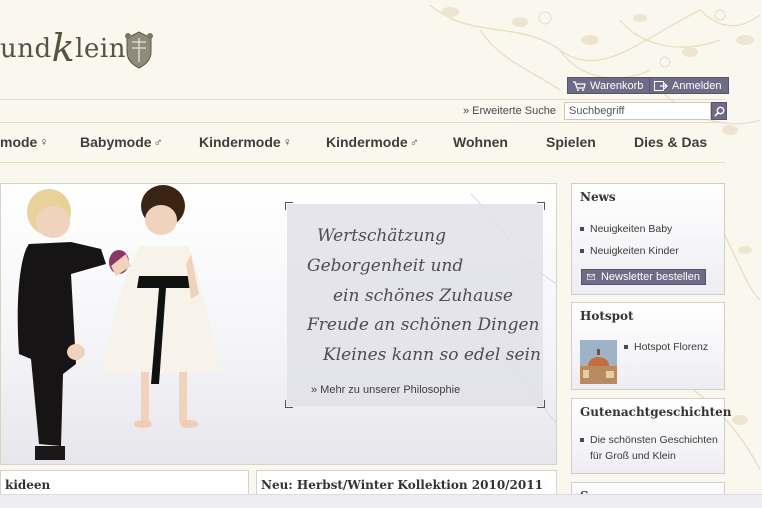 The height and width of the screenshot is (508, 762). What do you see at coordinates (656, 412) in the screenshot?
I see `stories-title: Gutenachtgeschichten` at bounding box center [656, 412].